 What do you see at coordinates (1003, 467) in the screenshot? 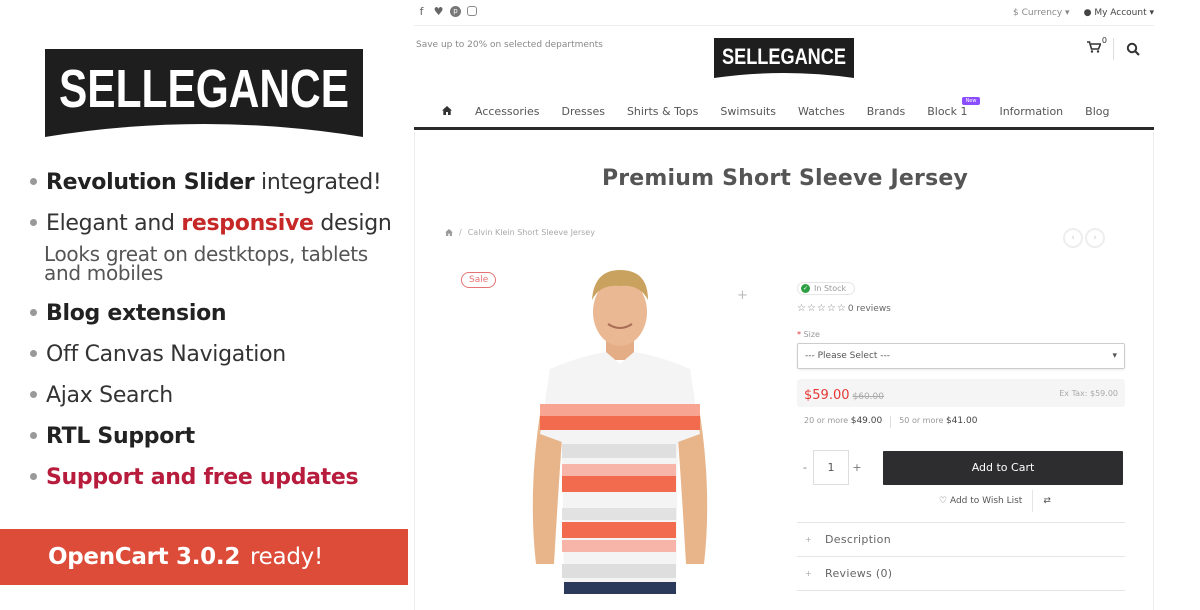
I see `add-to-cart-button: Add to Cart` at bounding box center [1003, 467].